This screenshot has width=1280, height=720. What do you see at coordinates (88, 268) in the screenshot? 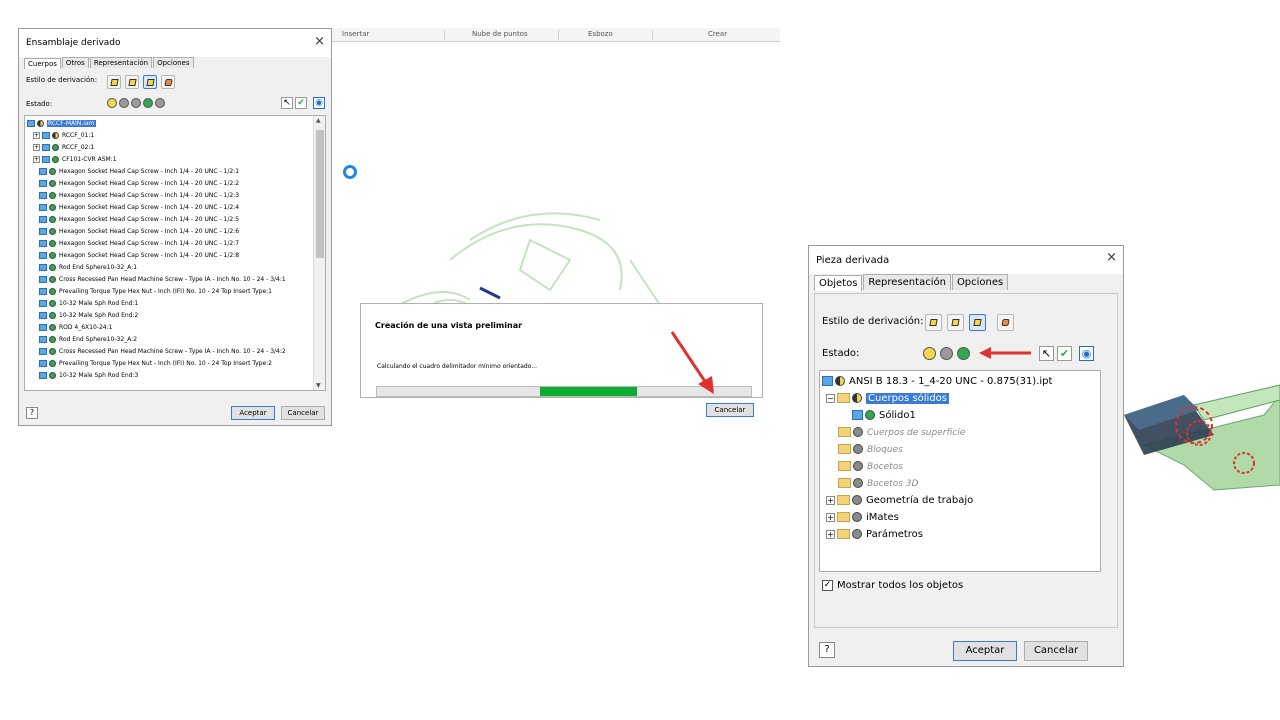
I see `tree-row: Rod End Sphere10-32_A:1` at bounding box center [88, 268].